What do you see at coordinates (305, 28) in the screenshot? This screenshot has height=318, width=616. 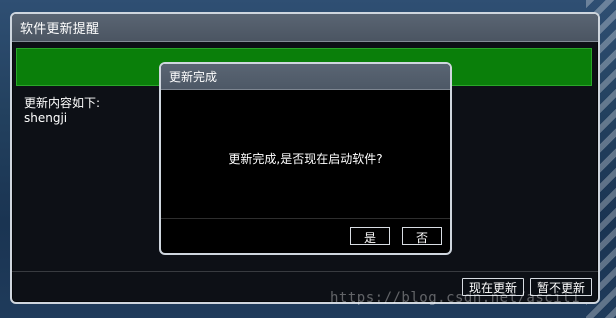 I see `main-titlebar: 软件更新提醒` at bounding box center [305, 28].